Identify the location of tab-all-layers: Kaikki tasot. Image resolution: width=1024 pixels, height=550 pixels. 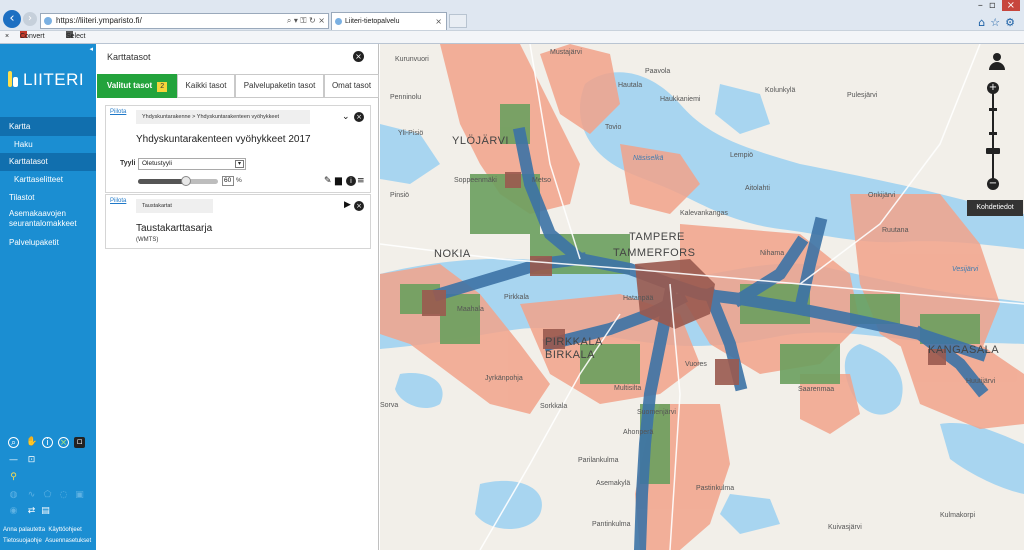
(206, 86).